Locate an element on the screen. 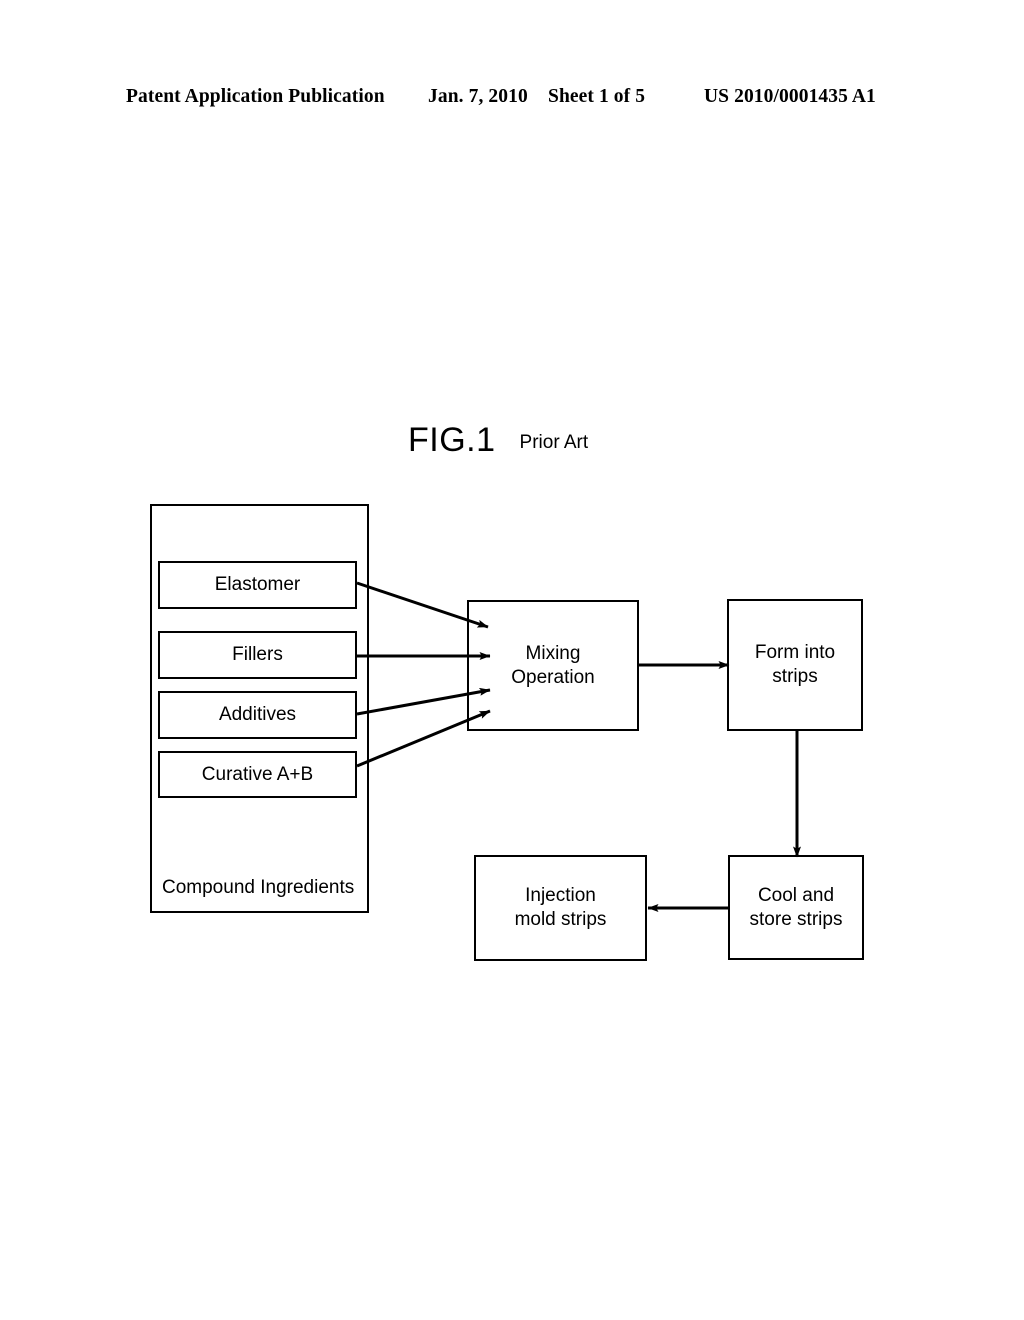 This screenshot has width=1024, height=1320. node-cool-line-2: store strips is located at coordinates (796, 919).